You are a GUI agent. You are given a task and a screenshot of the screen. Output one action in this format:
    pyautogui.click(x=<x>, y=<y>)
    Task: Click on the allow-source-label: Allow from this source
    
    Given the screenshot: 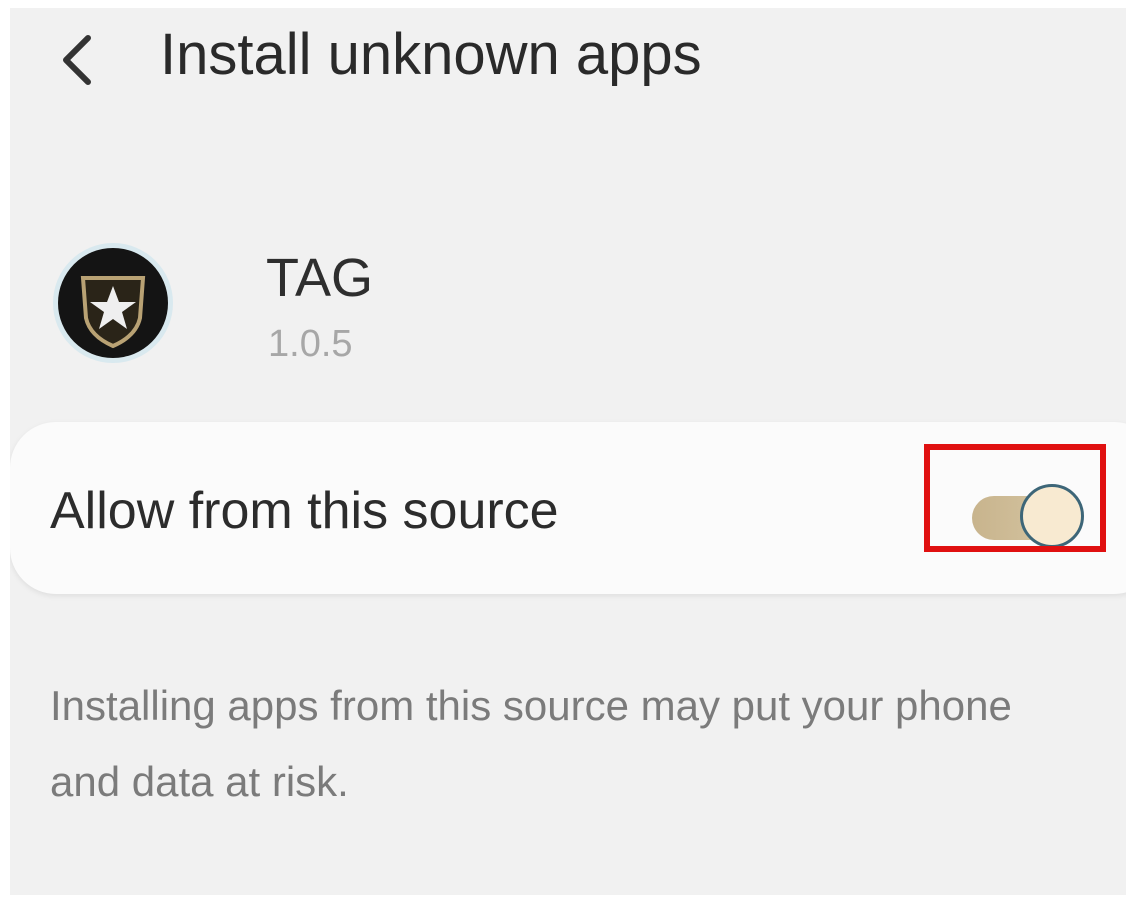 What is the action you would take?
    pyautogui.click(x=304, y=511)
    